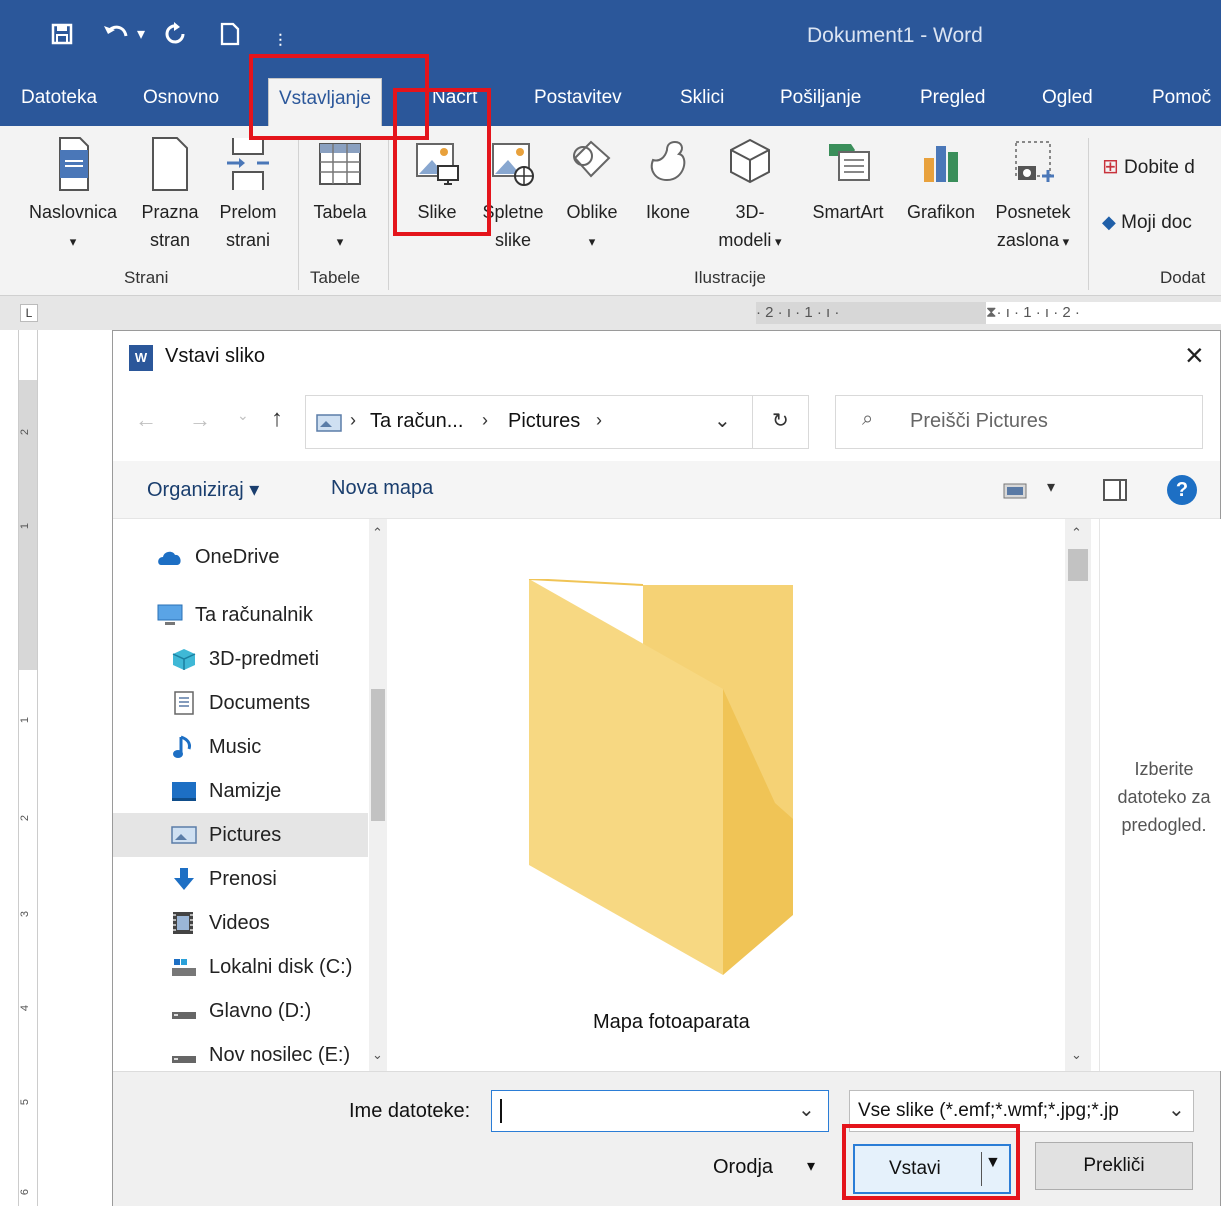 The image size is (1221, 1206). What do you see at coordinates (203, 489) in the screenshot?
I see `organize-button: Organiziraj ▾` at bounding box center [203, 489].